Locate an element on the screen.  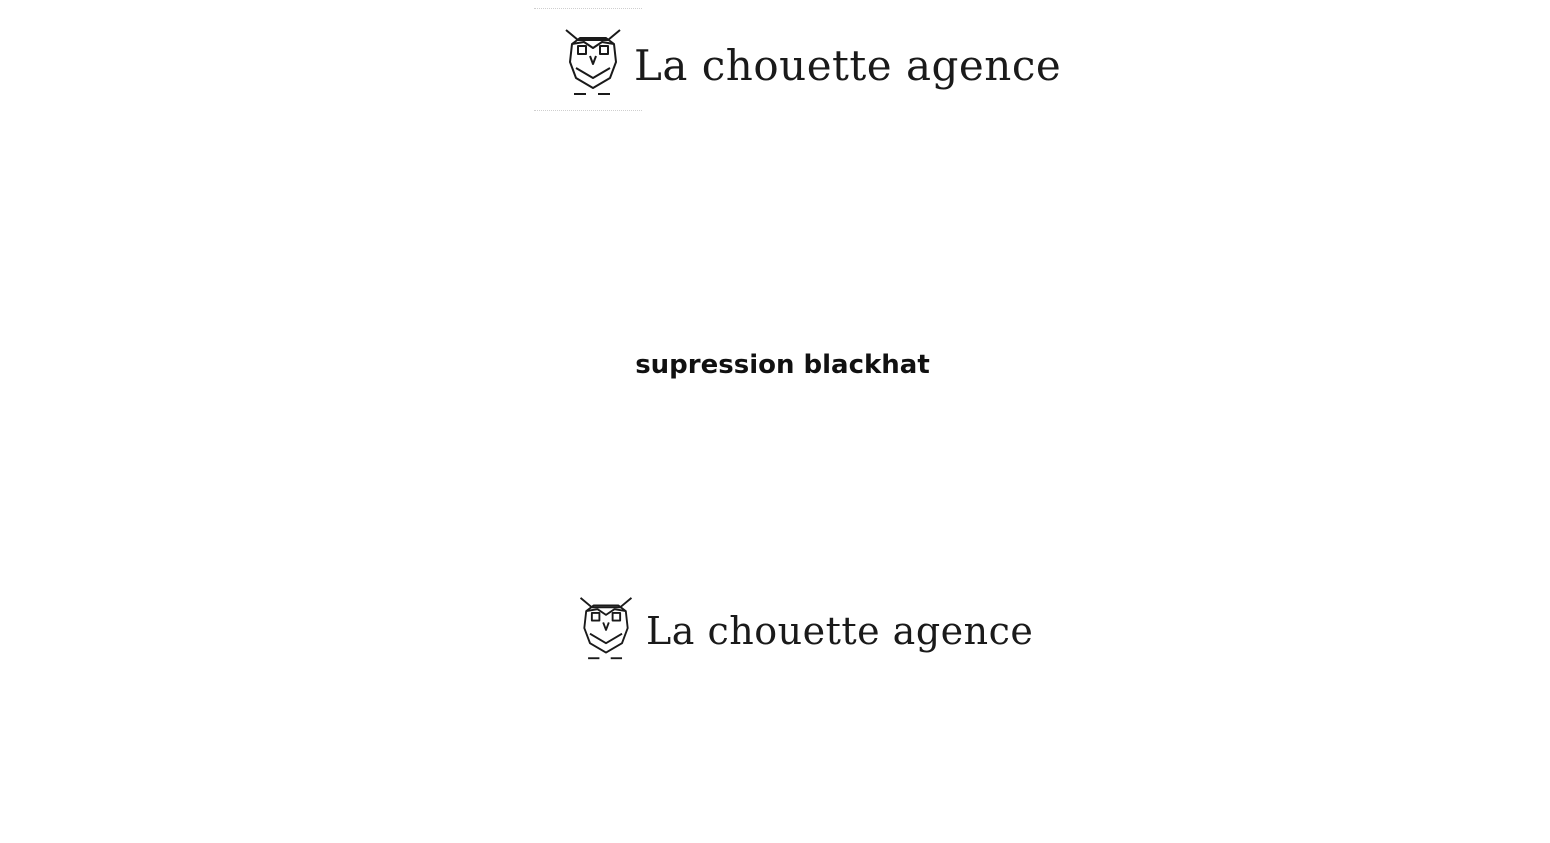
divider-bottom is located at coordinates (588, 110).